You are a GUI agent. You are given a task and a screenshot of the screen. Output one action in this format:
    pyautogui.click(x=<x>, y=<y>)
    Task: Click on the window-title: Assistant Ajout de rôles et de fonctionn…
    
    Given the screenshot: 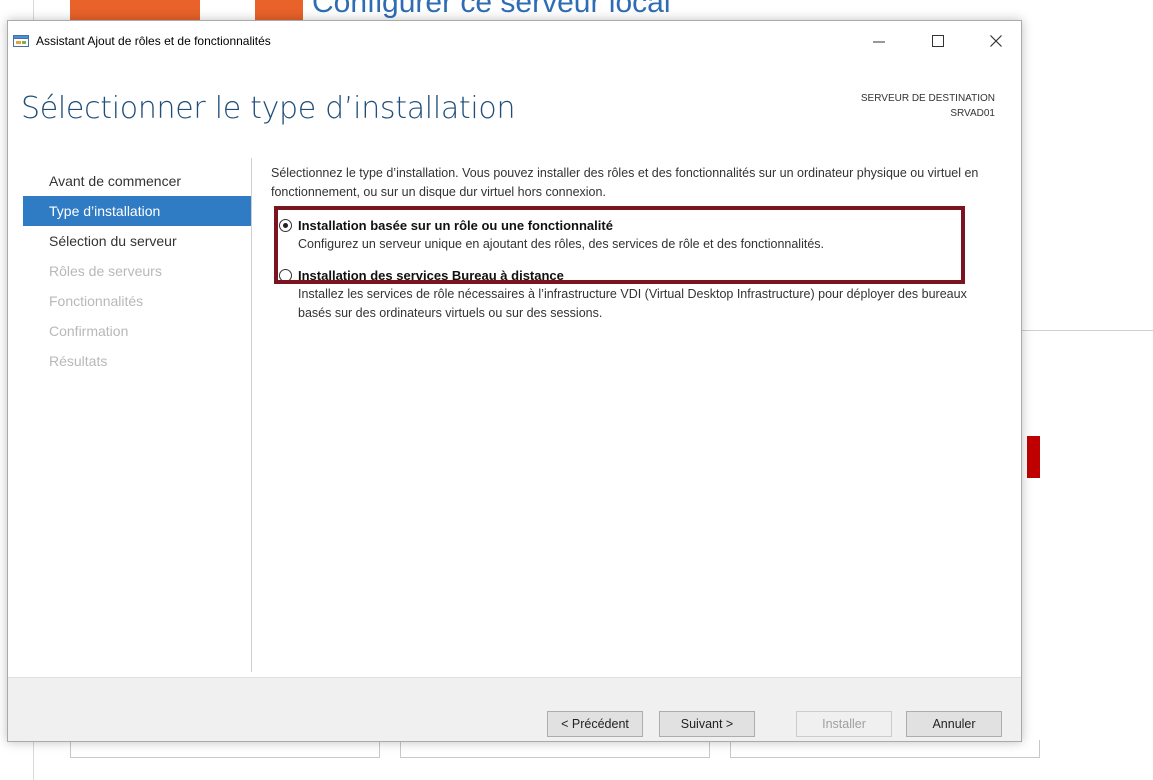 What is the action you would take?
    pyautogui.click(x=153, y=41)
    